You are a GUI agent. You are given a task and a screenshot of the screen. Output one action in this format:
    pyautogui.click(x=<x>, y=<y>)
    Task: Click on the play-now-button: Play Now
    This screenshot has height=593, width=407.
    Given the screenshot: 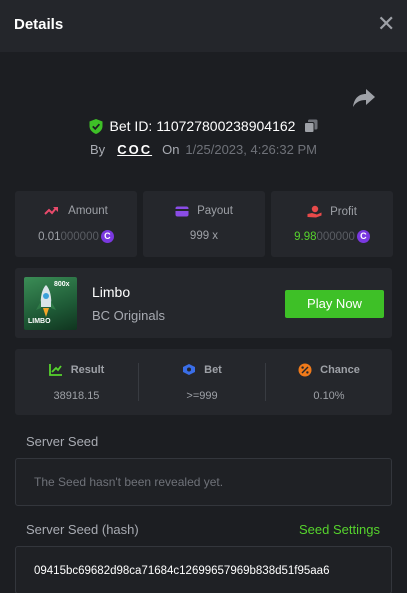 What is the action you would take?
    pyautogui.click(x=334, y=304)
    